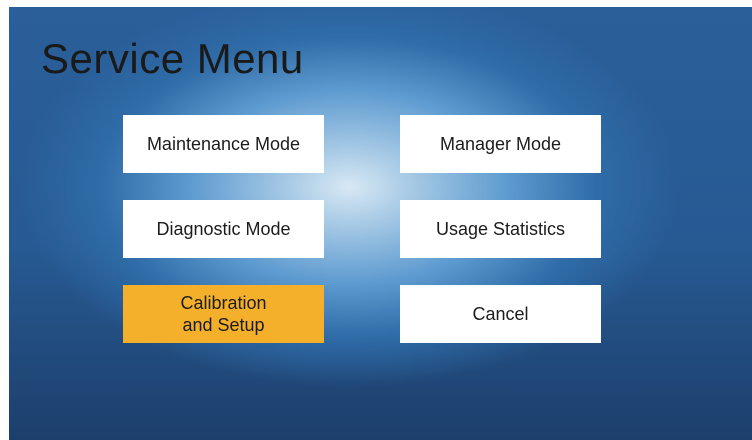 The image size is (752, 440). I want to click on manager-mode-button: Manager Mode, so click(500, 144).